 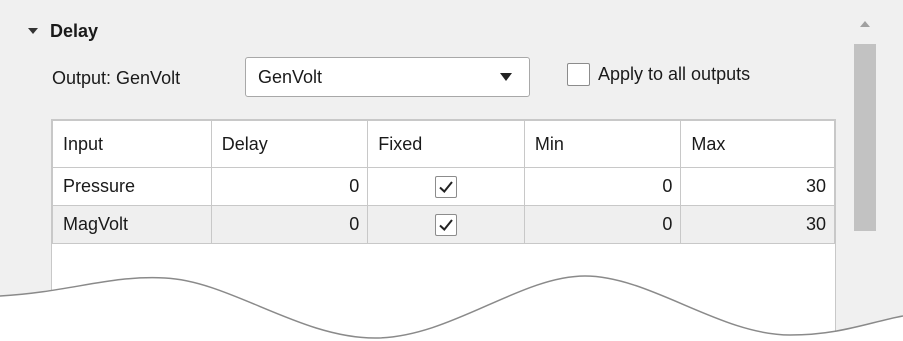 What do you see at coordinates (132, 186) in the screenshot?
I see `input-cell: Pressure` at bounding box center [132, 186].